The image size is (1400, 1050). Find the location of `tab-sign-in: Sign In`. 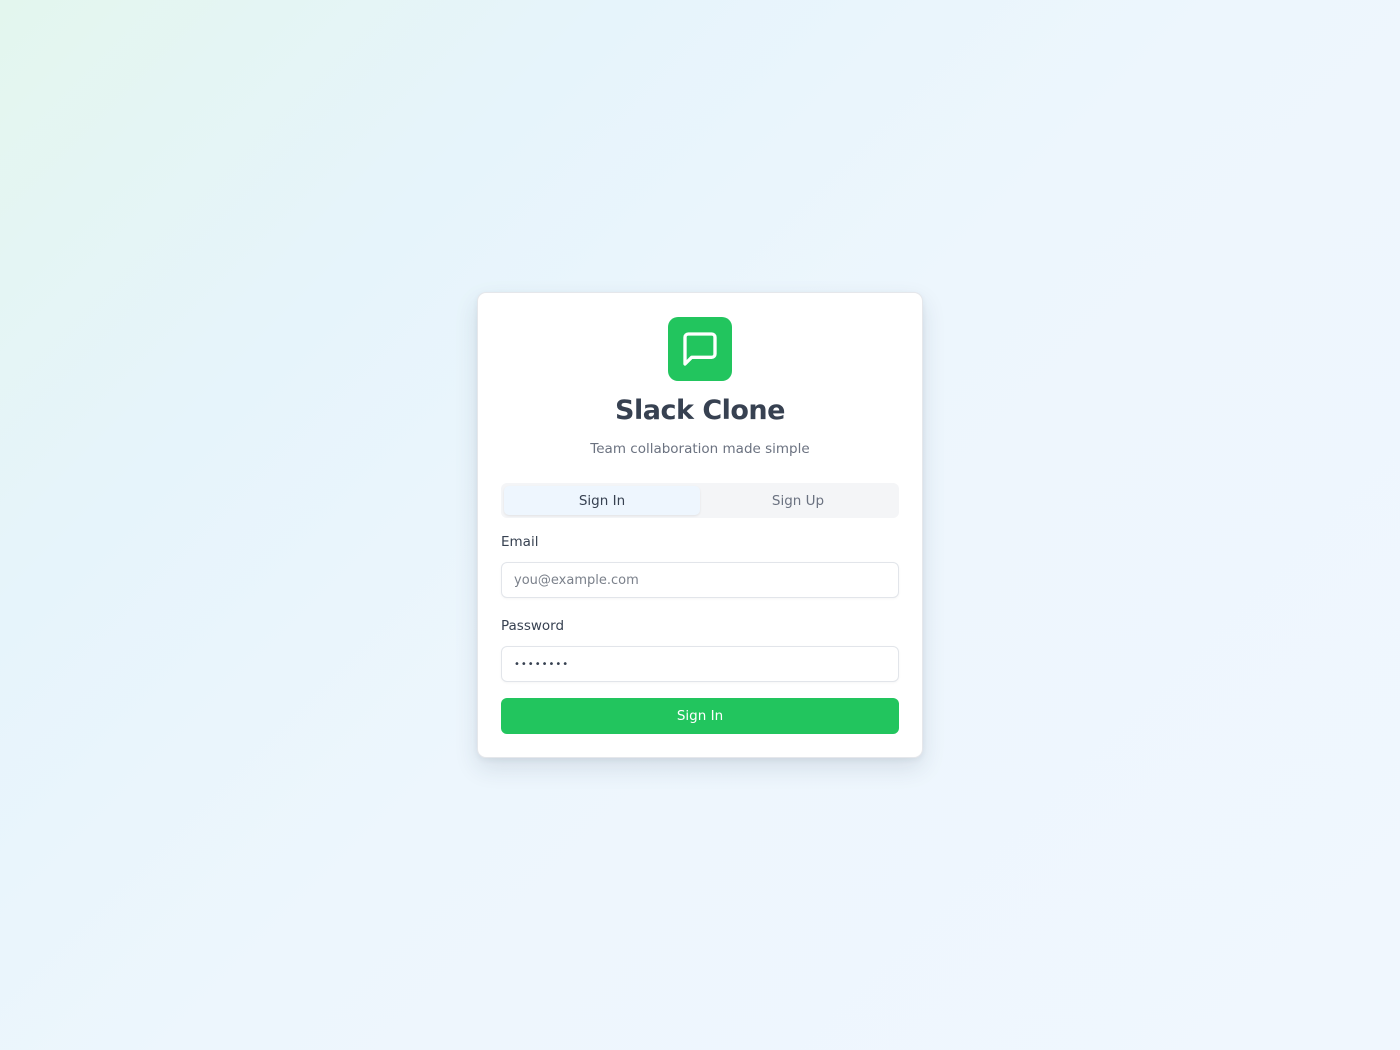

tab-sign-in: Sign In is located at coordinates (602, 500).